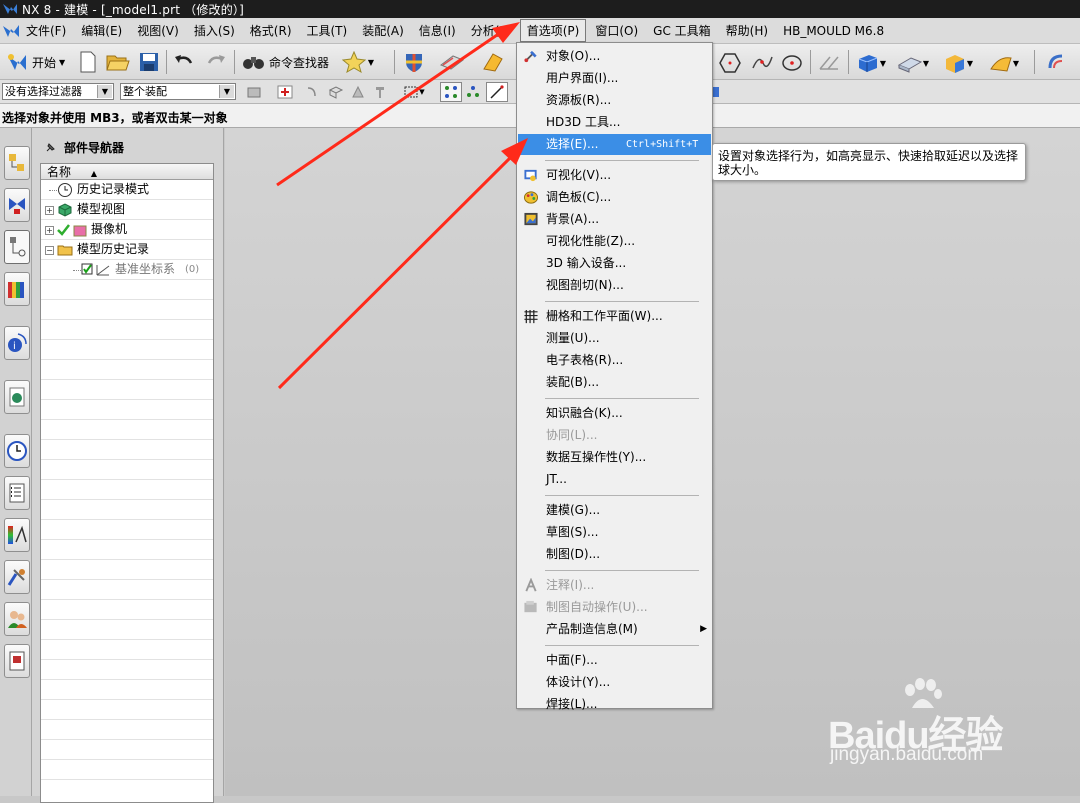 The width and height of the screenshot is (1080, 803). Describe the element at coordinates (682, 30) in the screenshot. I see `menu-item: GC 工具箱` at that location.